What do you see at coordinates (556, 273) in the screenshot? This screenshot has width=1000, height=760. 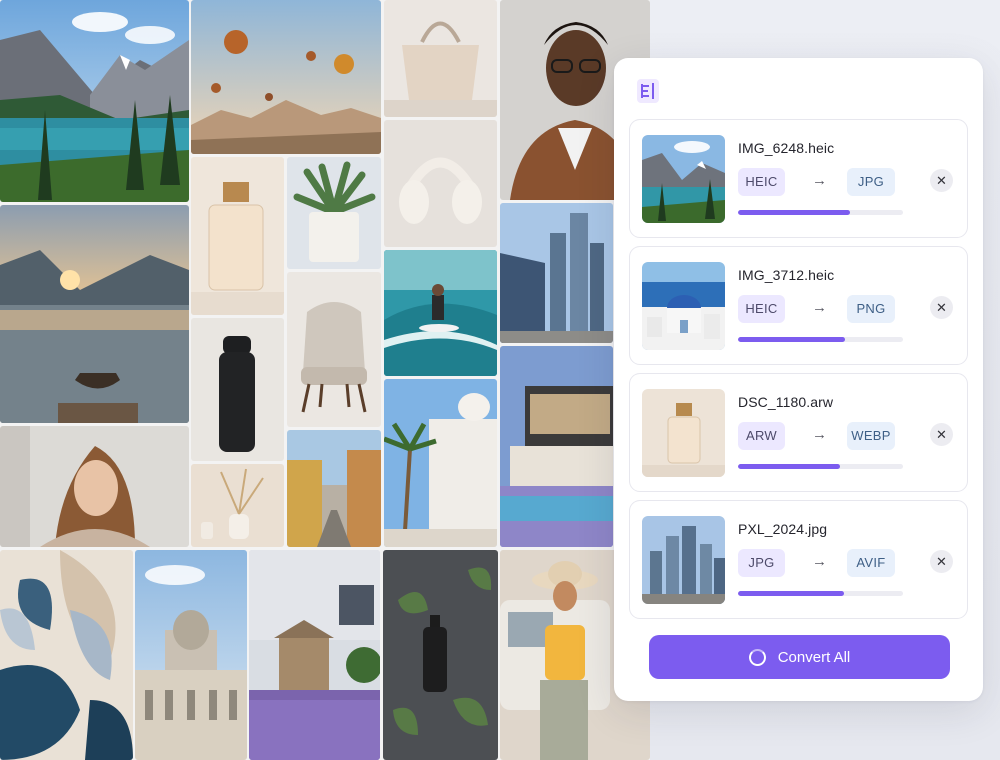 I see `skyscrapers-photo` at bounding box center [556, 273].